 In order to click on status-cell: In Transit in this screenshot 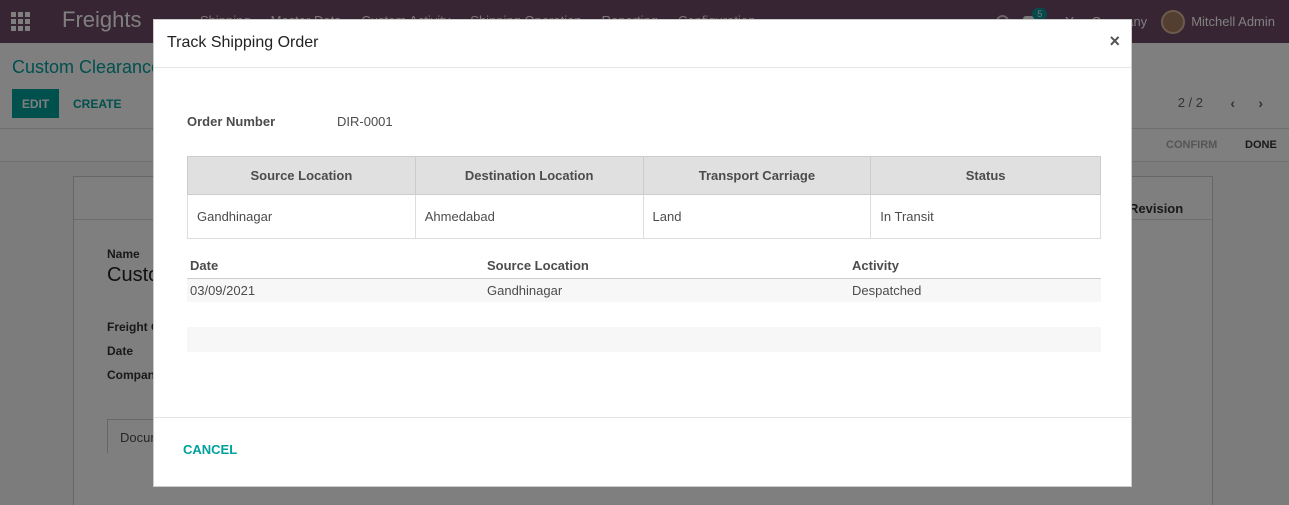, I will do `click(985, 216)`.